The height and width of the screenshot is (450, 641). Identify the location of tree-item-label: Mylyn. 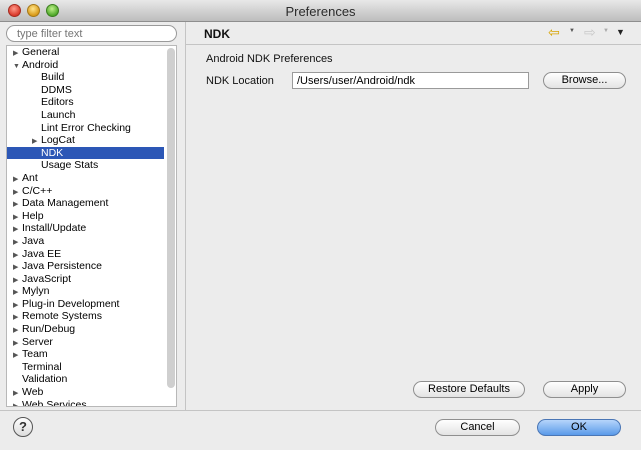
(36, 291).